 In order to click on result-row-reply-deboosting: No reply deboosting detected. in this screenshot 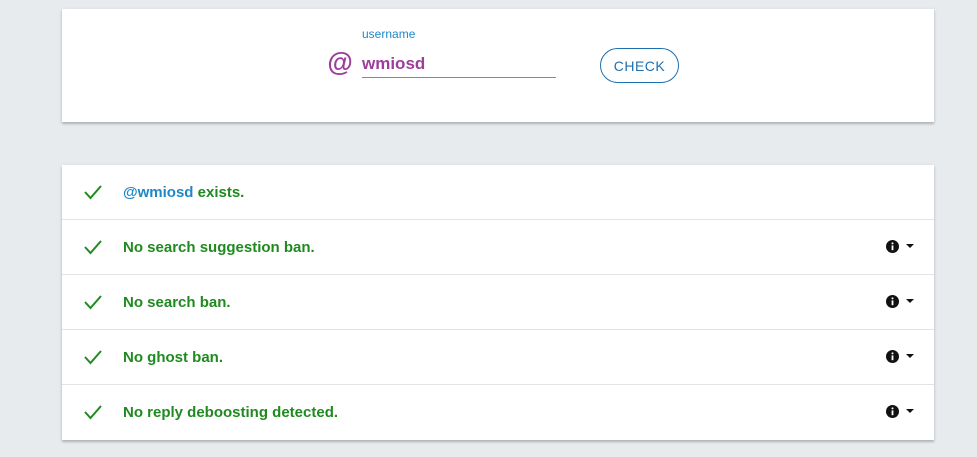, I will do `click(498, 412)`.